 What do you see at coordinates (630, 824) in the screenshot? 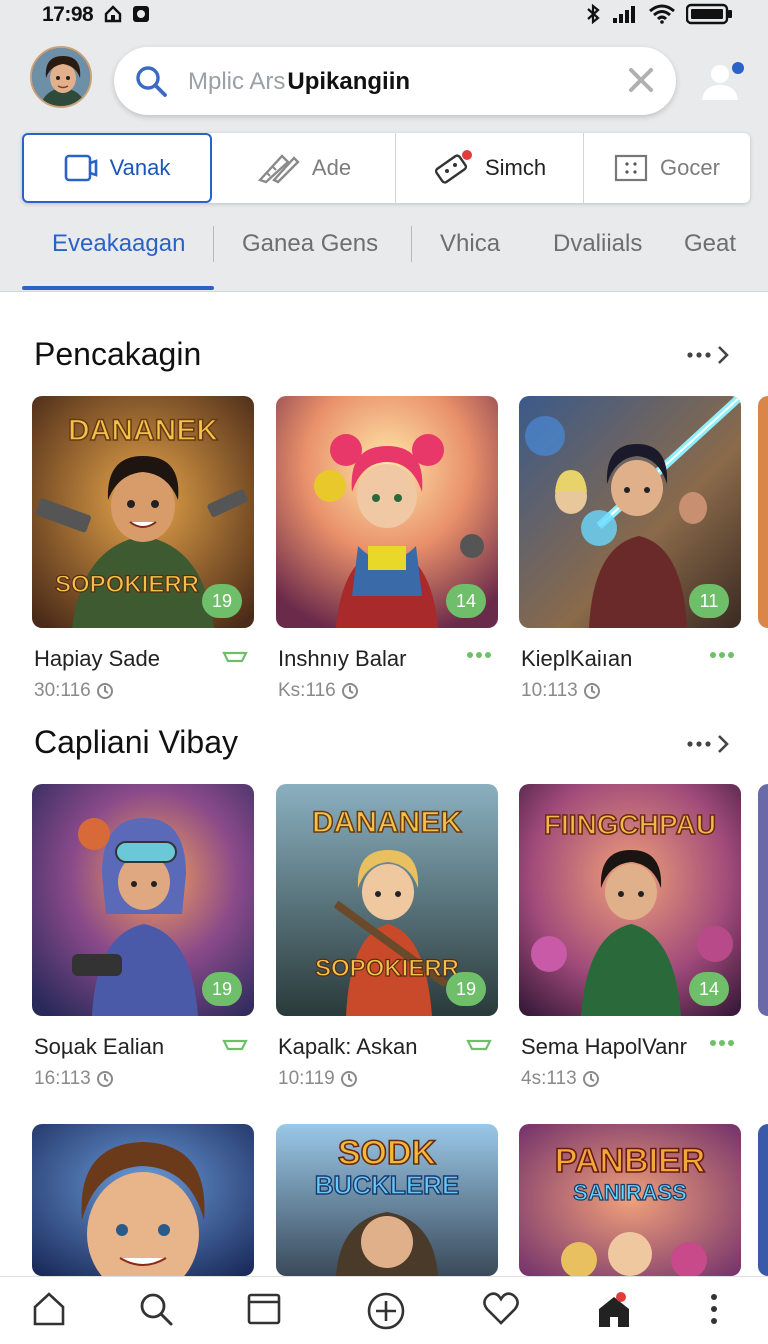
I see `art-title: FIINGCHPAU` at bounding box center [630, 824].